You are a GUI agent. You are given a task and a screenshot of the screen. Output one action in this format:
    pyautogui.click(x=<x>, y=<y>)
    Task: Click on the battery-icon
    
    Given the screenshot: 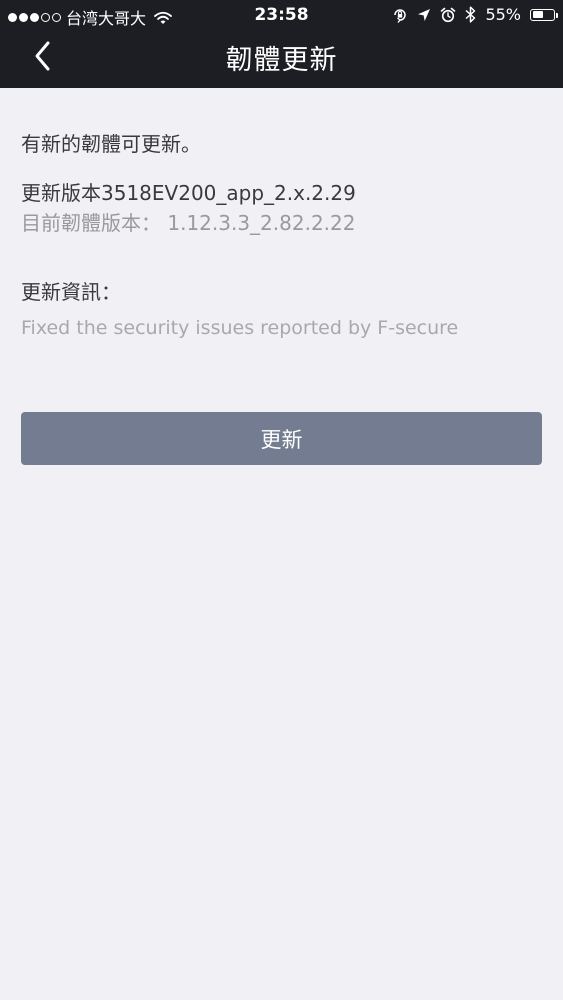 What is the action you would take?
    pyautogui.click(x=544, y=14)
    